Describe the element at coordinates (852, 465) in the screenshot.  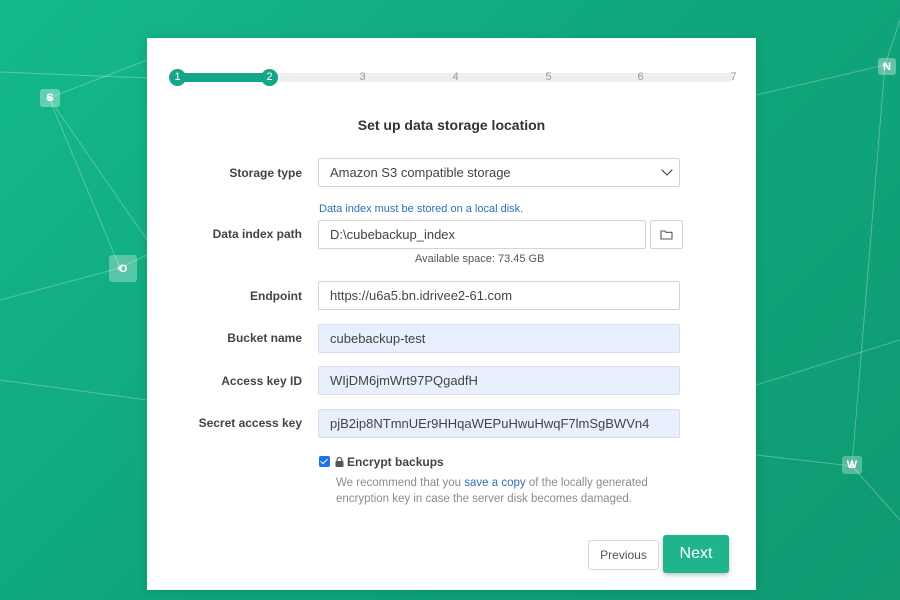
I see `word-icon: W` at that location.